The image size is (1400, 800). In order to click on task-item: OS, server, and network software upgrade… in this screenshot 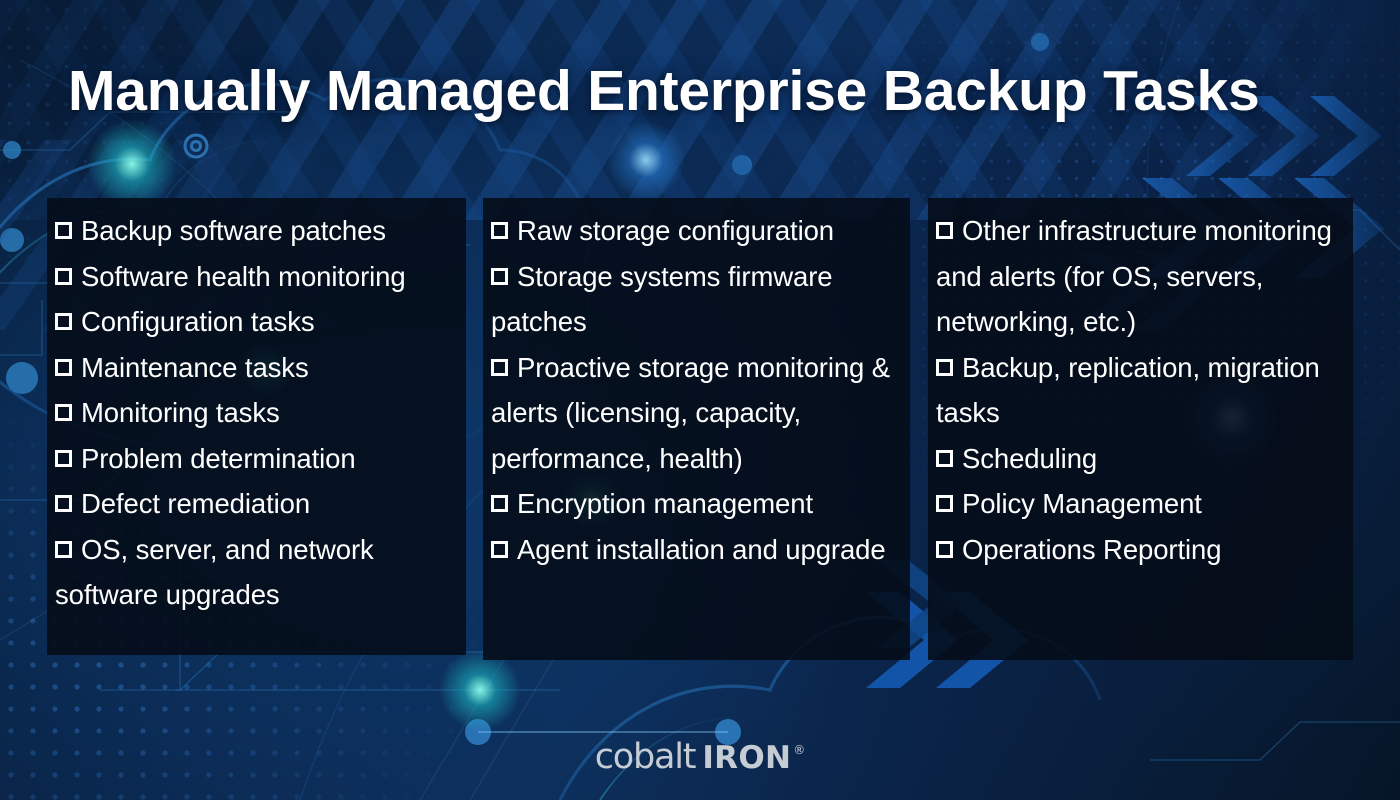, I will do `click(257, 572)`.